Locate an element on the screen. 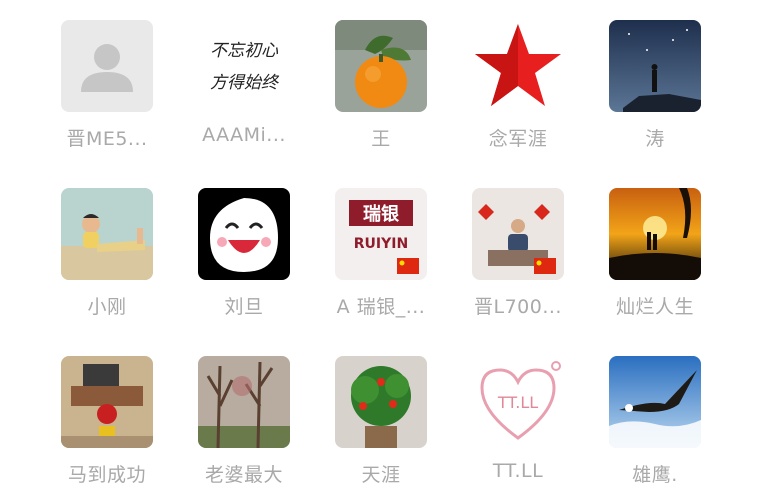  red-star-avatar is located at coordinates (518, 66).